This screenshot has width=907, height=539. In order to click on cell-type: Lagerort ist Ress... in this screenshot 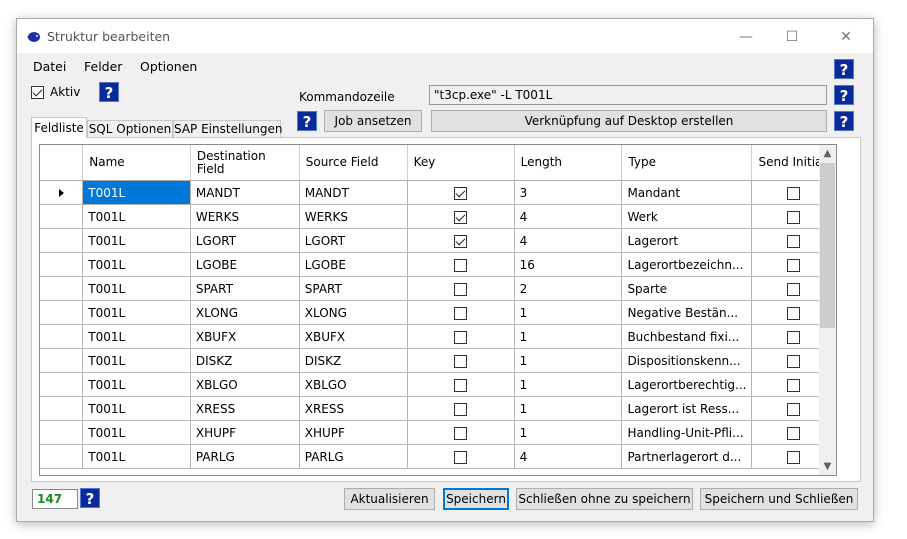, I will do `click(687, 408)`.